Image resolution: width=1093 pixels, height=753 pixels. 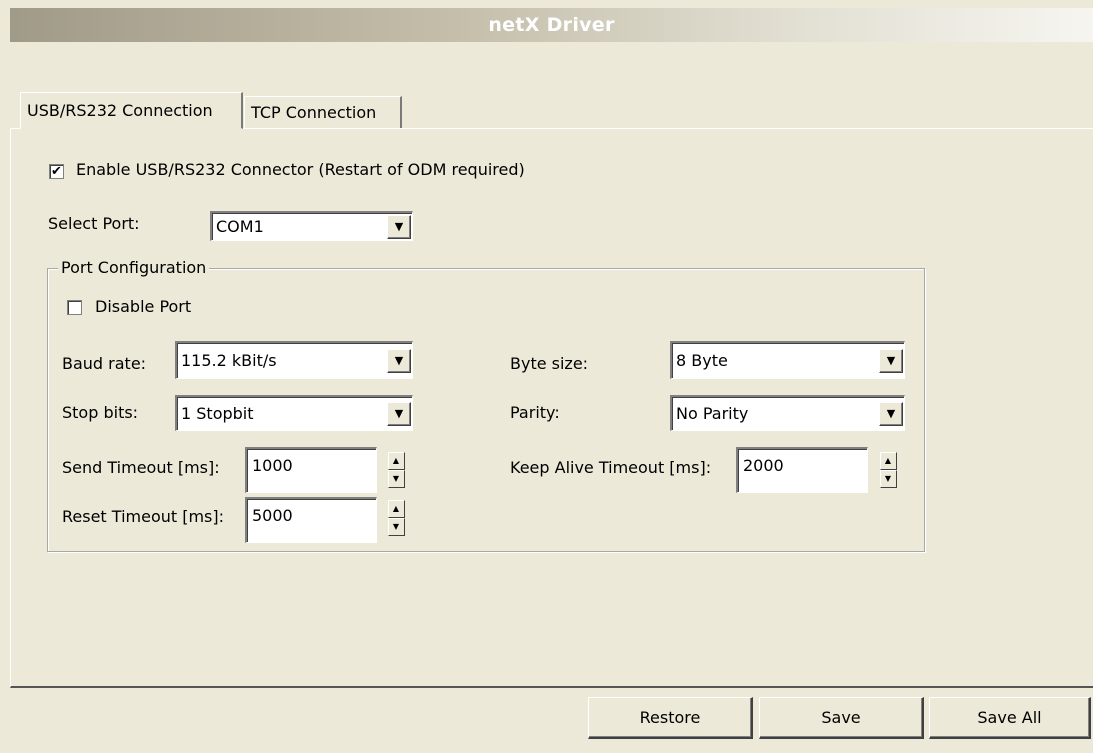 What do you see at coordinates (94, 223) in the screenshot?
I see `select-port-label: Select Port:` at bounding box center [94, 223].